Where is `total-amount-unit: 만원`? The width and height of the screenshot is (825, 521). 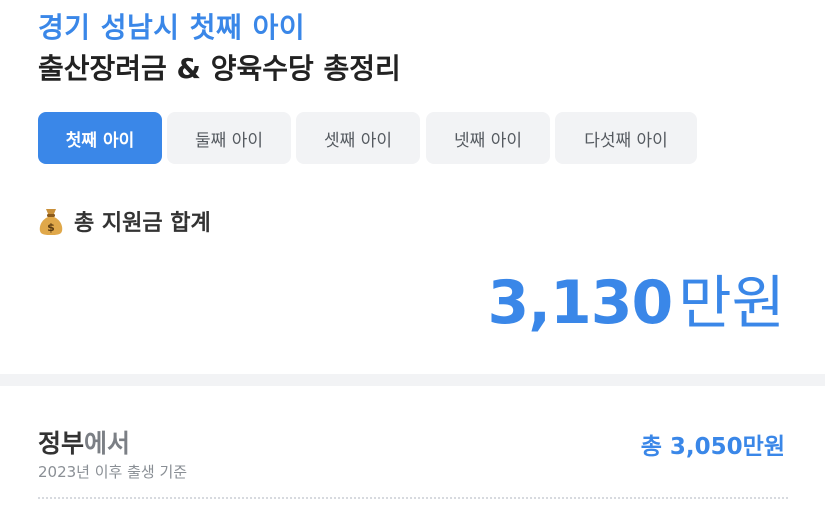 total-amount-unit: 만원 is located at coordinates (731, 303).